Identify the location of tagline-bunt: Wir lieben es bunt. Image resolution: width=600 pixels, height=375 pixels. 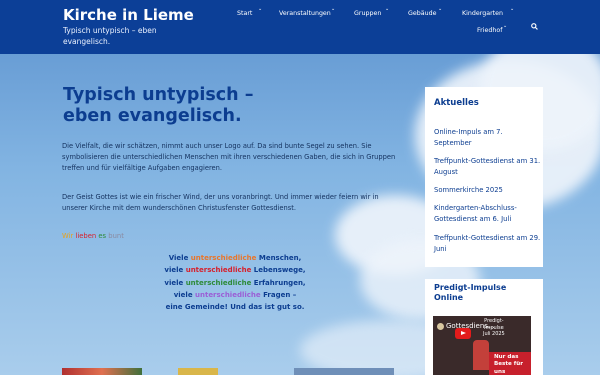
(93, 236).